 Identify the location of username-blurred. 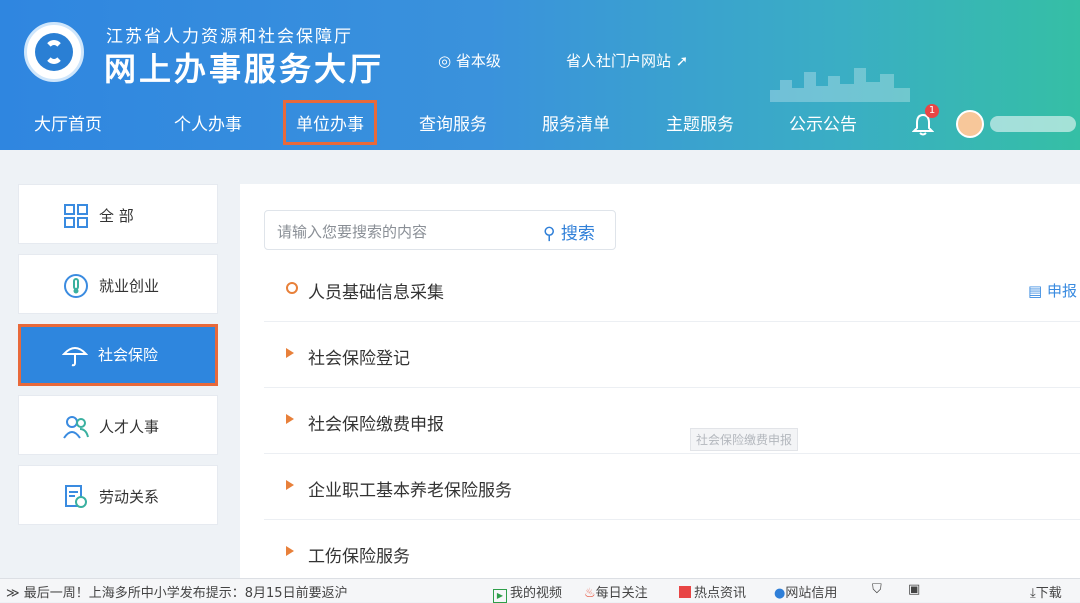
(1033, 124).